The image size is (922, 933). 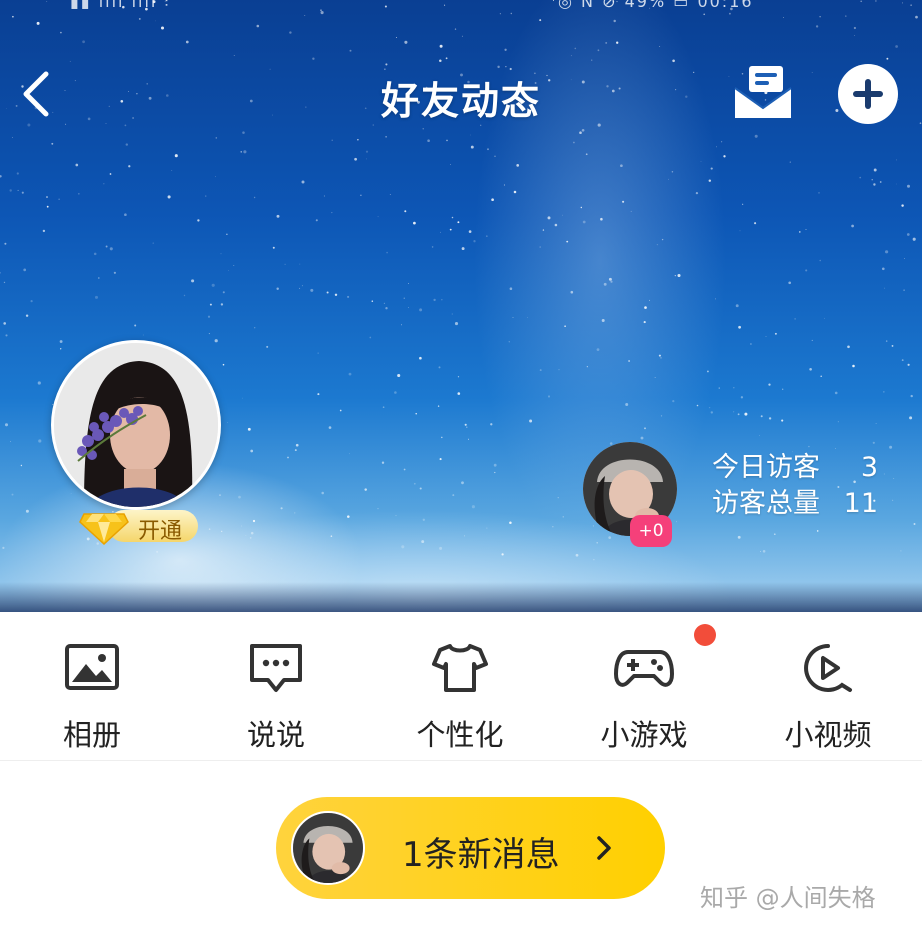 I want to click on visitor-count-badge: +0, so click(x=651, y=531).